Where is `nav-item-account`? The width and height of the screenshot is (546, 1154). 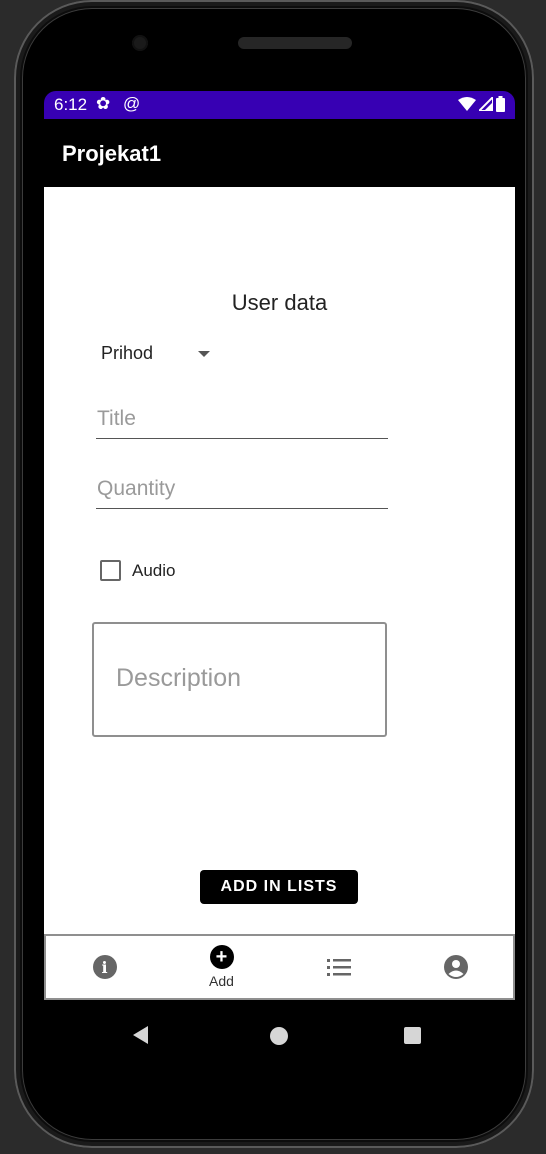 nav-item-account is located at coordinates (455, 967).